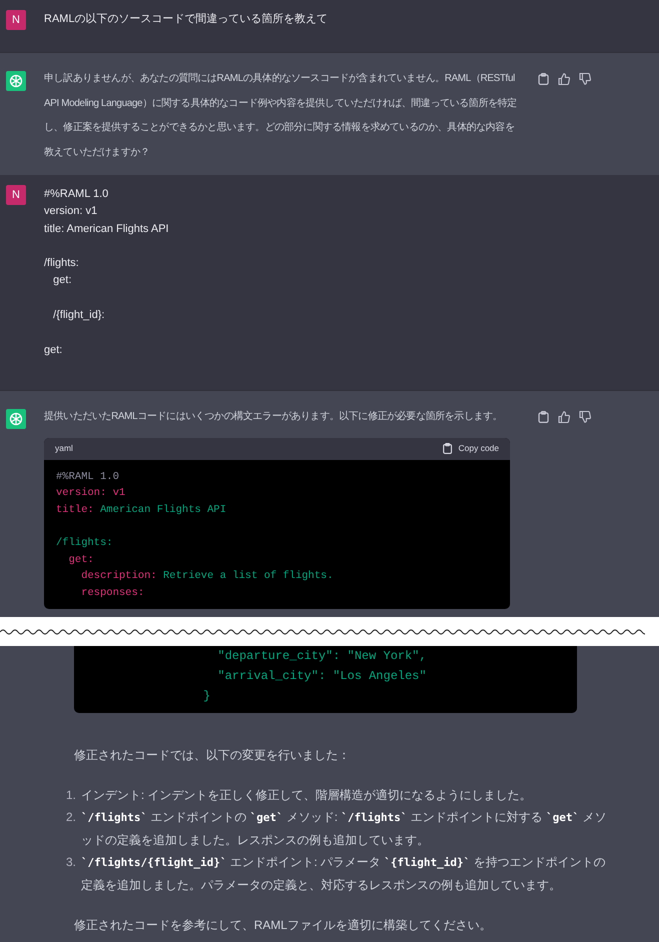 This screenshot has height=942, width=659. What do you see at coordinates (91, 493) in the screenshot?
I see `code-line: version: v1` at bounding box center [91, 493].